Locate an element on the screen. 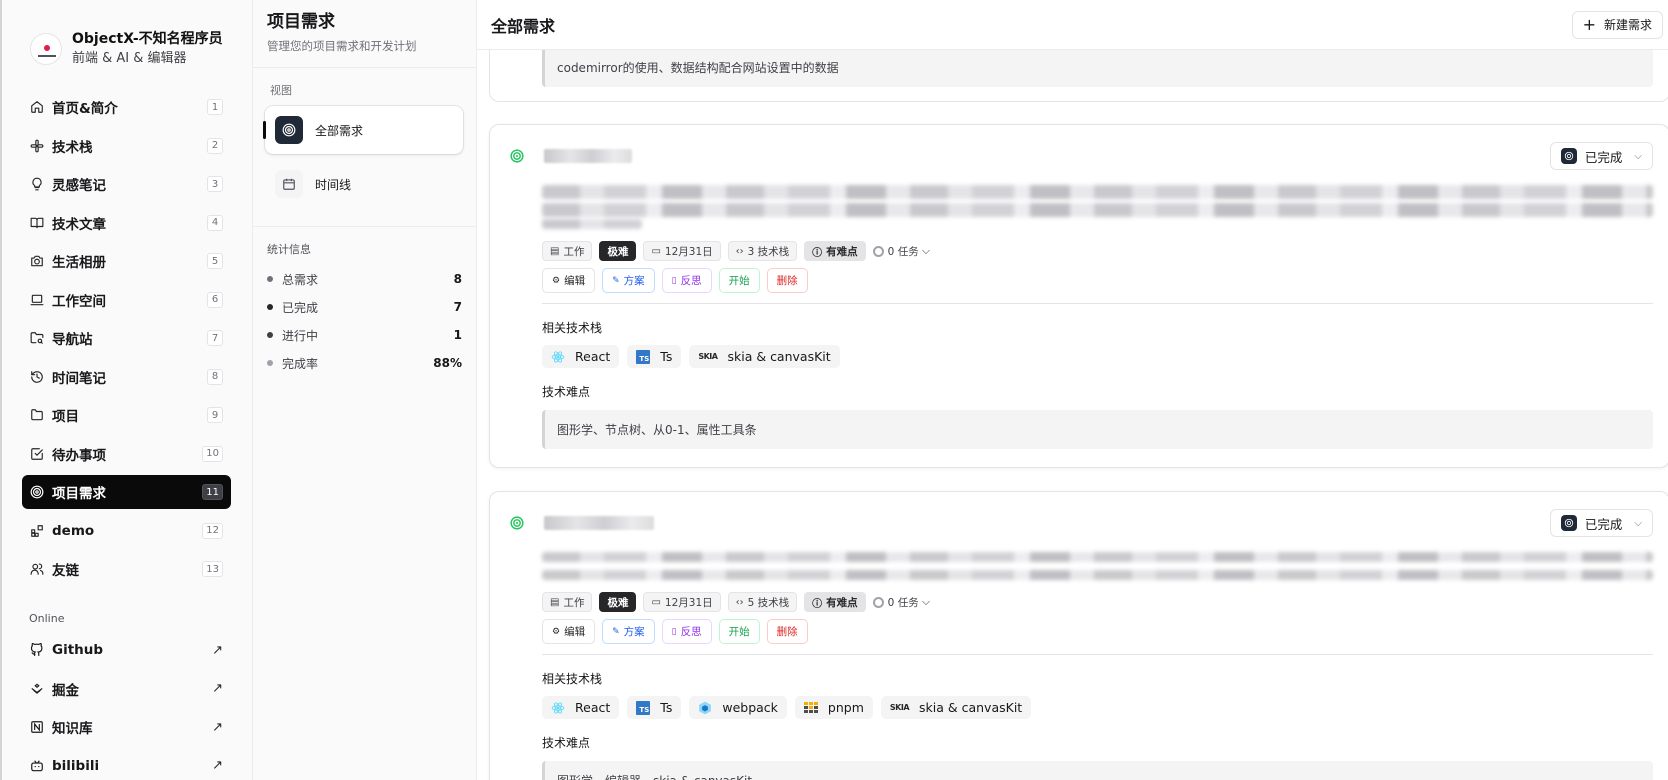  tech-count-chip: ‹› 3 技术栈 is located at coordinates (762, 251).